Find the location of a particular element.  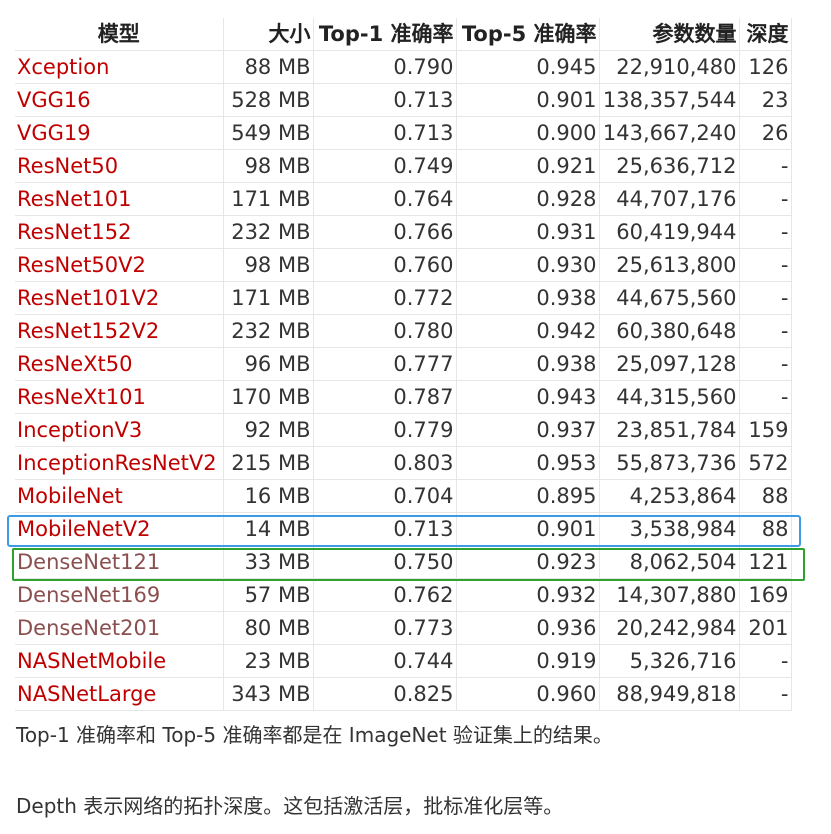

params-cell: 88,949,818 is located at coordinates (669, 694).